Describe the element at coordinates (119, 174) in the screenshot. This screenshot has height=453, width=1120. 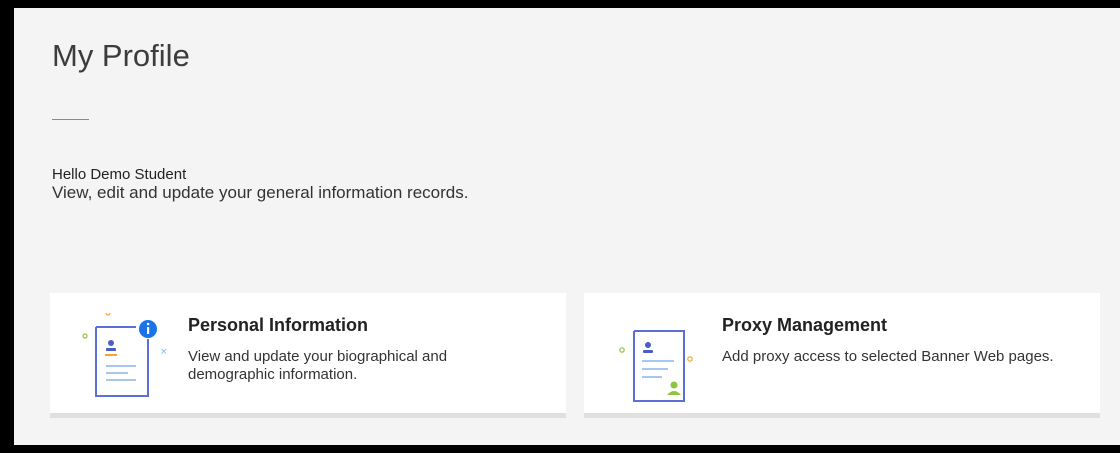
I see `greeting-text: Hello Demo Student` at that location.